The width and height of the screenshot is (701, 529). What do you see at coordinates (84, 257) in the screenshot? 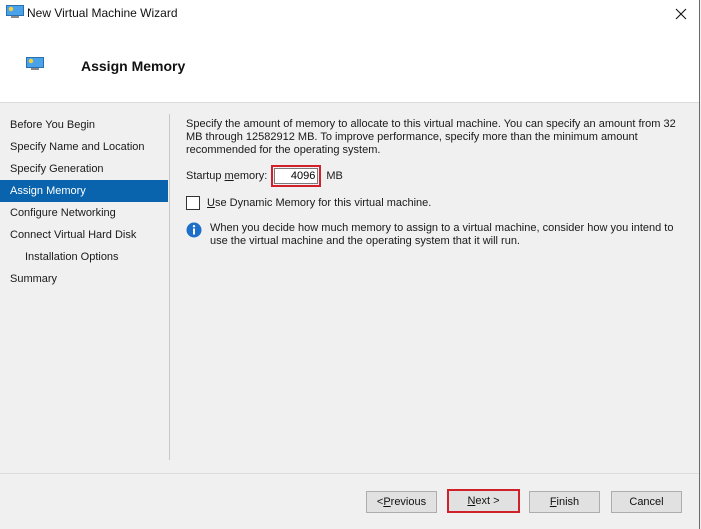
I see `step-installation-options: Installation Options` at bounding box center [84, 257].